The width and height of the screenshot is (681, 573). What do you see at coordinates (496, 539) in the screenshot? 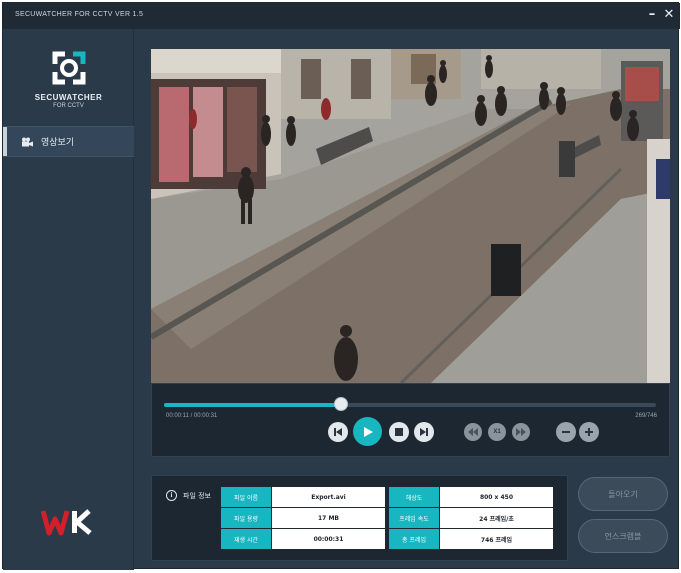
I see `total-frames-value: 746 프레임` at bounding box center [496, 539].